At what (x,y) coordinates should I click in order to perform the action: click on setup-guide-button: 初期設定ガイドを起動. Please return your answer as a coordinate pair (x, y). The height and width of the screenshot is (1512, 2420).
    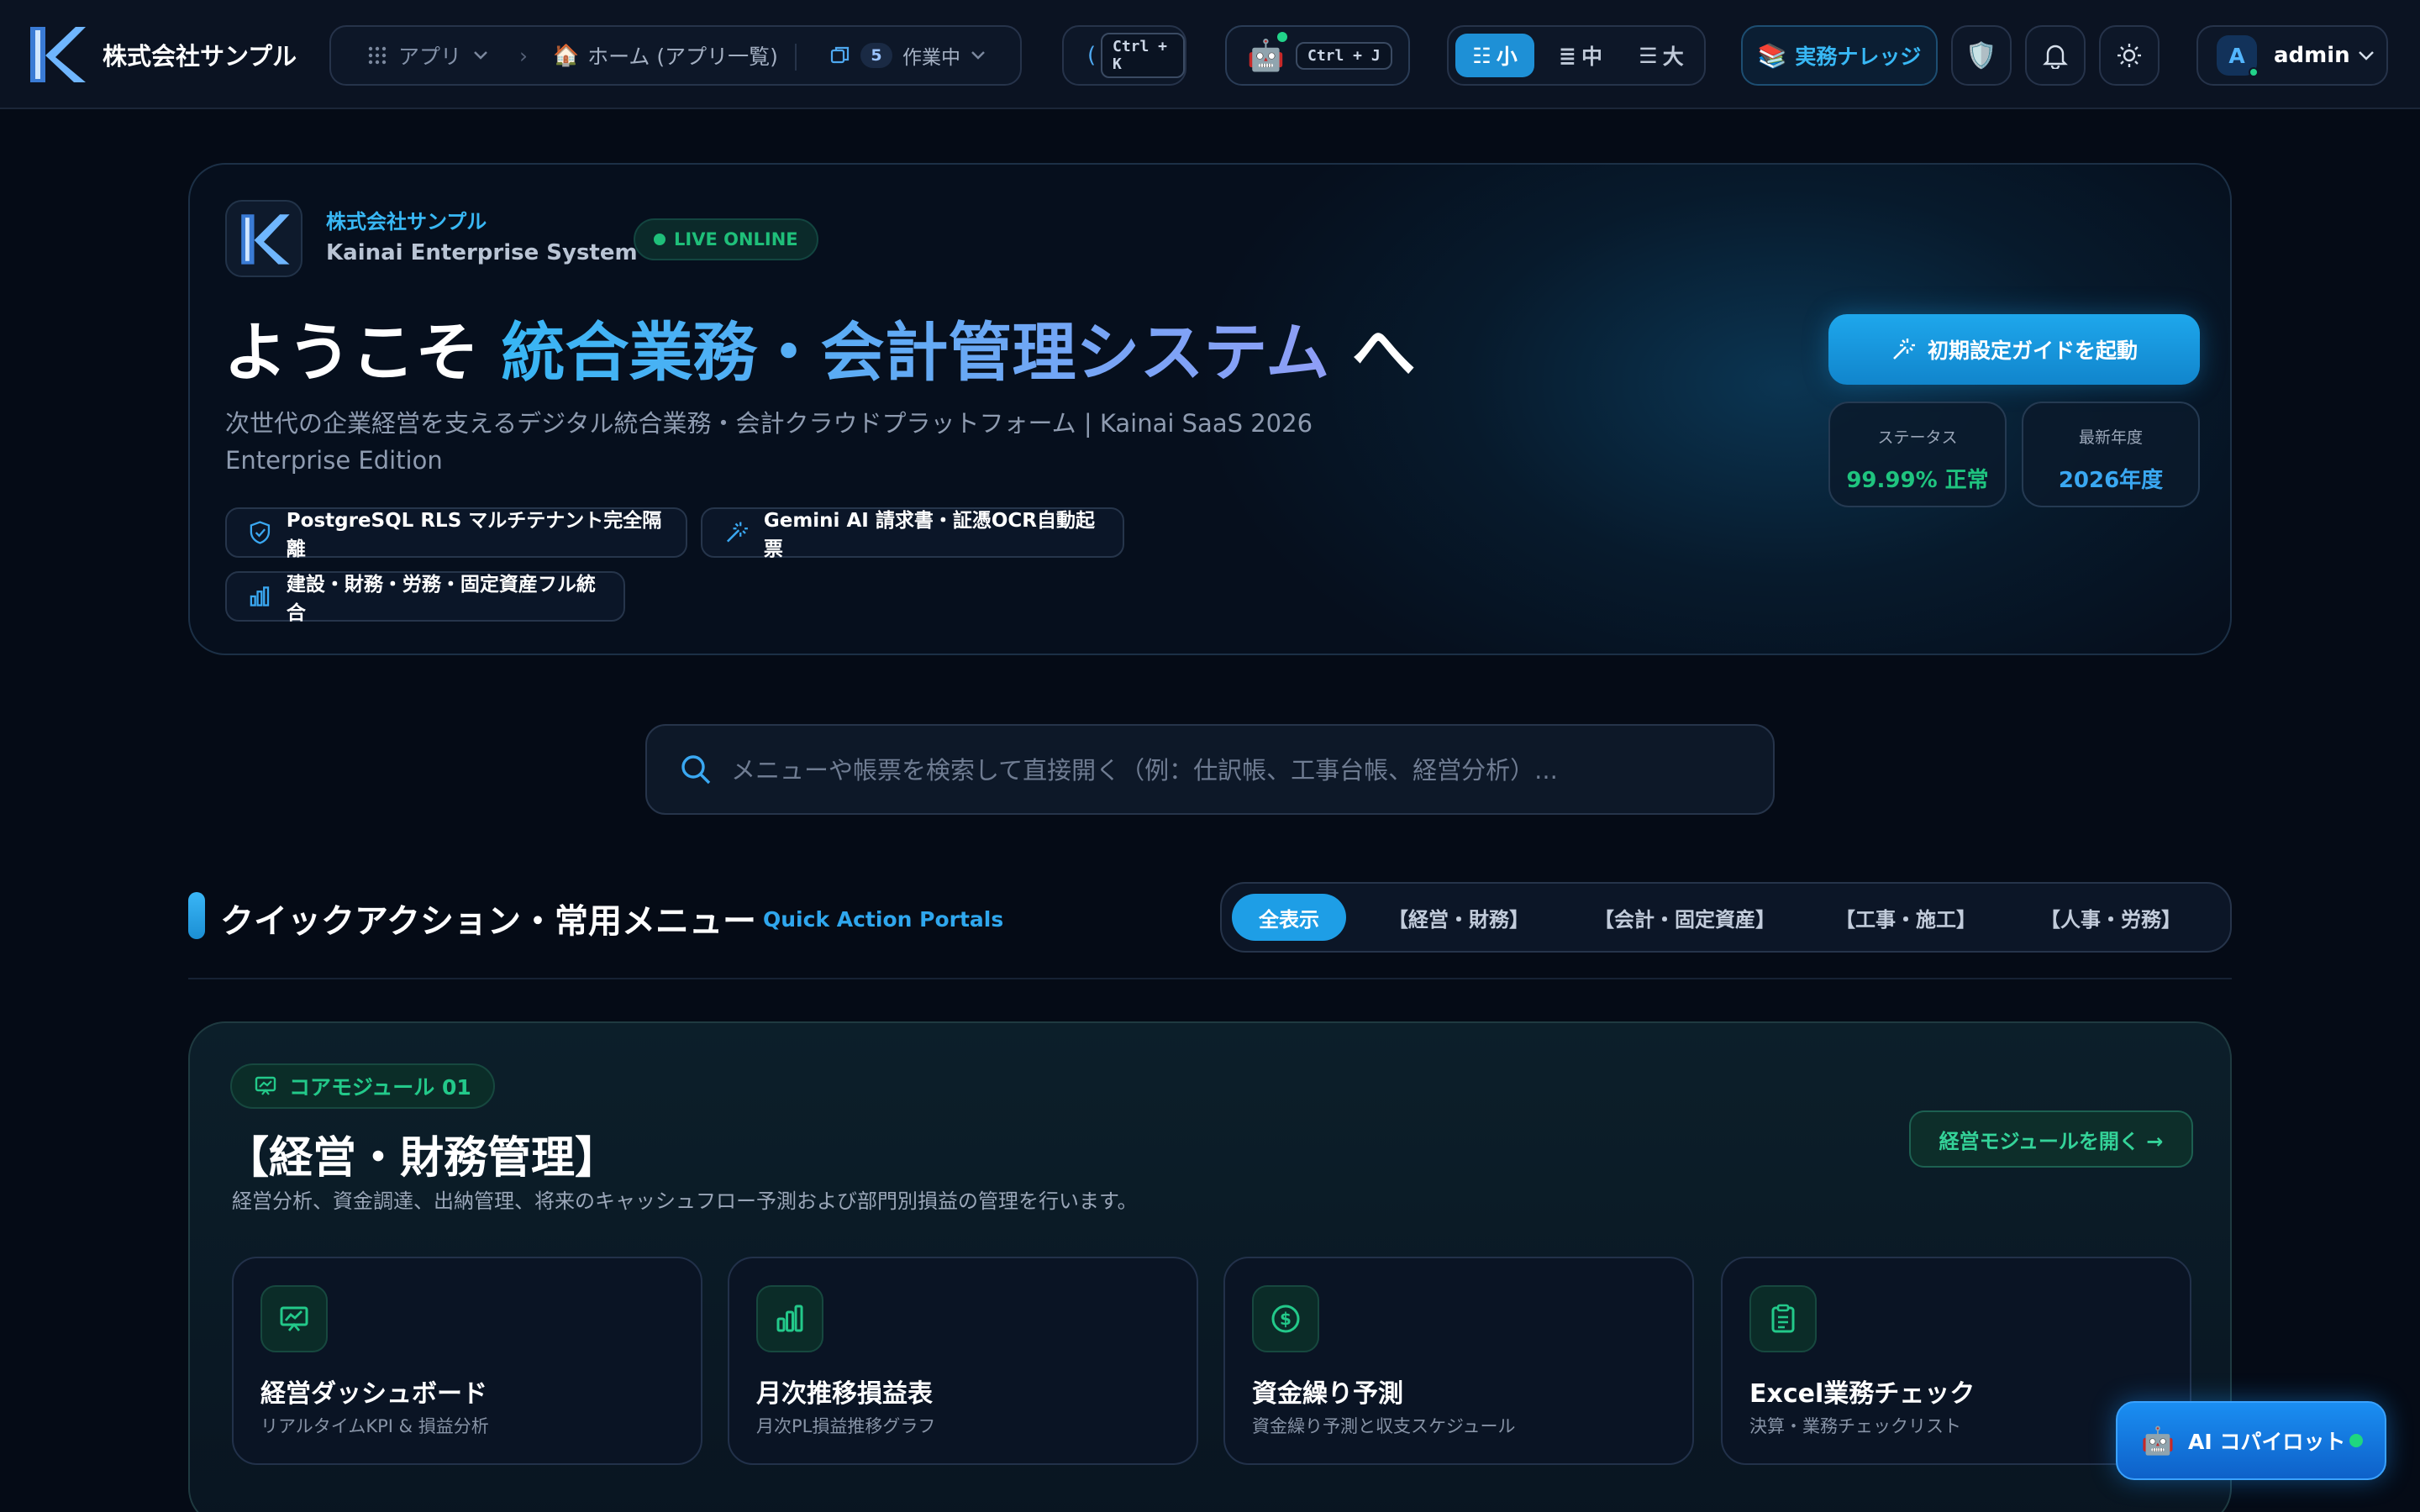
    Looking at the image, I should click on (2014, 349).